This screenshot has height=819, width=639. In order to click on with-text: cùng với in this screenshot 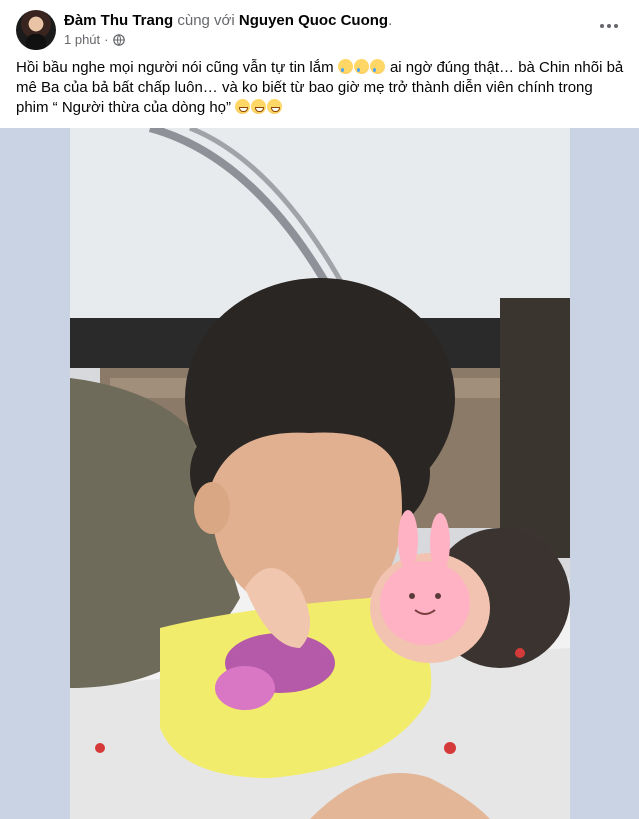, I will do `click(206, 20)`.